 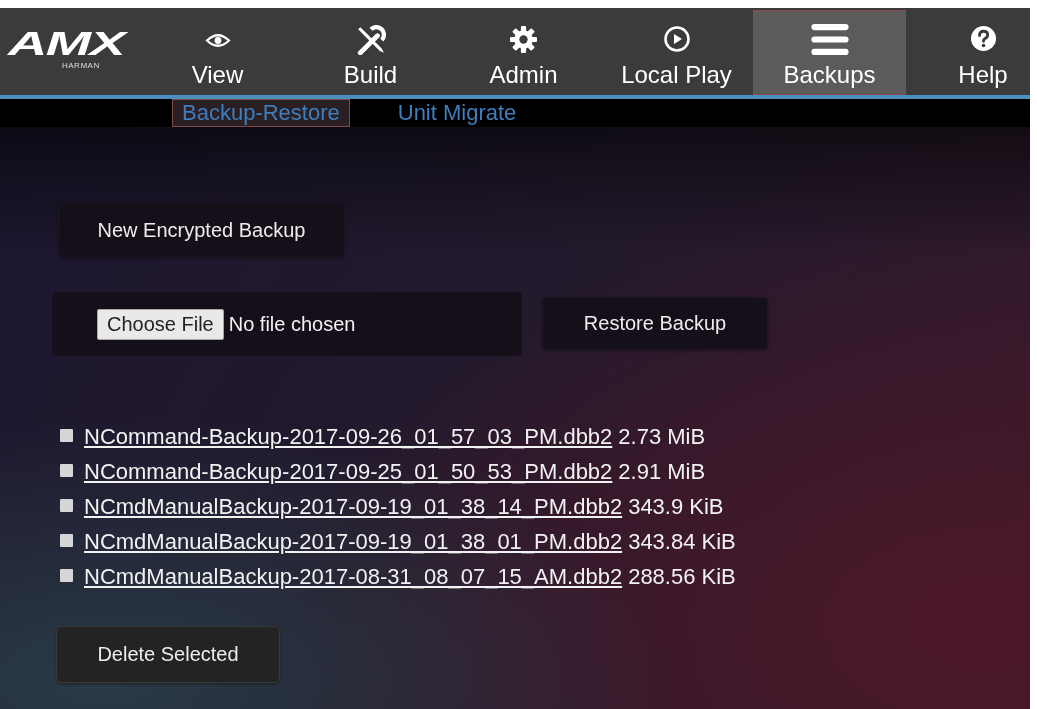 I want to click on help-icon, so click(x=983, y=38).